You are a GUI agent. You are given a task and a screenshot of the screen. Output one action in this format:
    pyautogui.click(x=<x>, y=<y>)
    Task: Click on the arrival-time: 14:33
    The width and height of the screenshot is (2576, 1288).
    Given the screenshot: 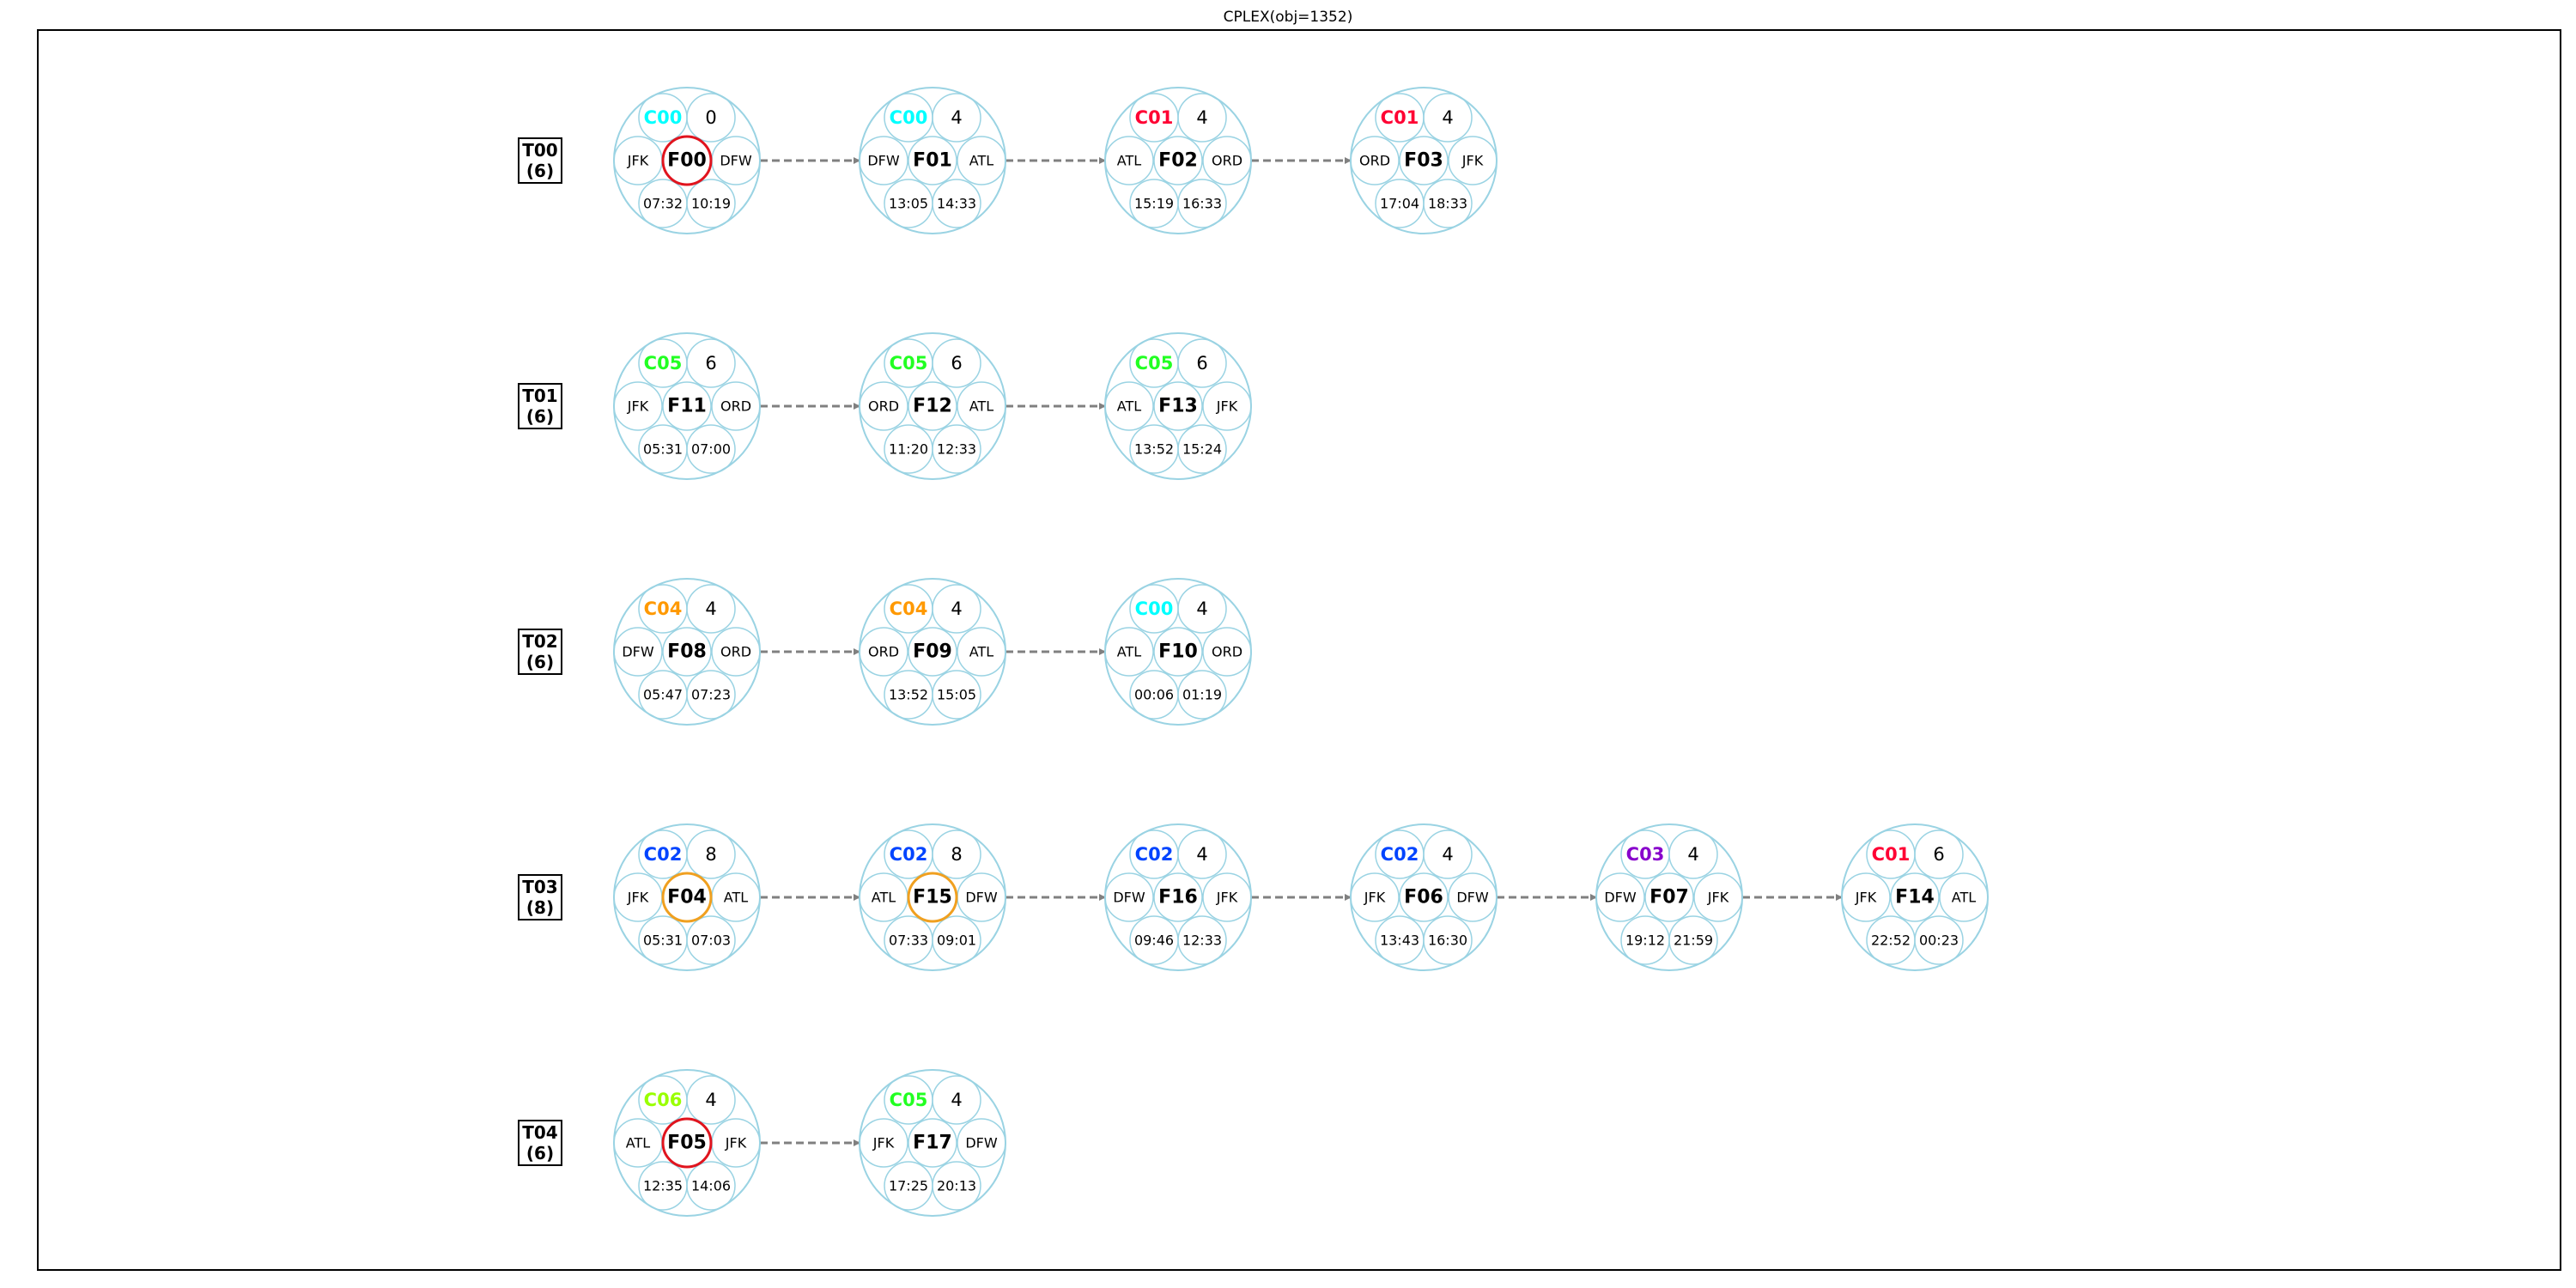 What is the action you would take?
    pyautogui.click(x=957, y=204)
    